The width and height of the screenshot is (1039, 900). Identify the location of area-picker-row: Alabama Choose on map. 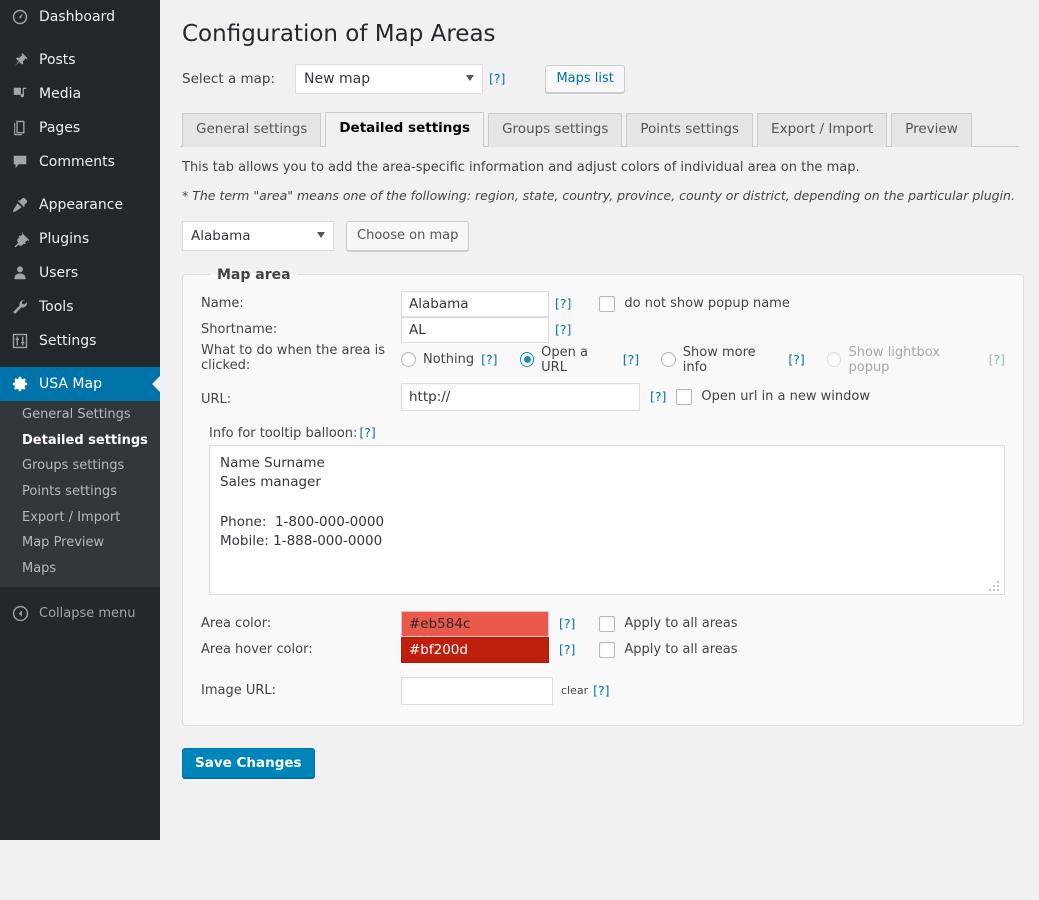
(599, 227).